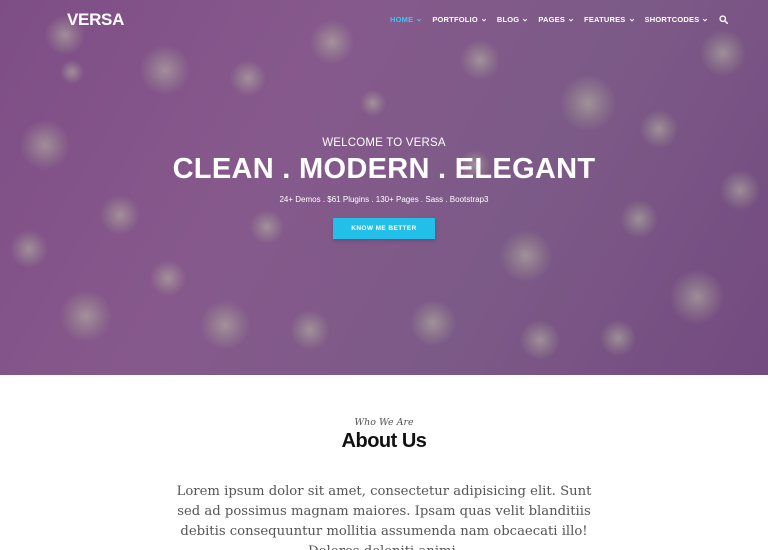 This screenshot has height=550, width=768. Describe the element at coordinates (605, 19) in the screenshot. I see `nav-item-label: FEATURES` at that location.